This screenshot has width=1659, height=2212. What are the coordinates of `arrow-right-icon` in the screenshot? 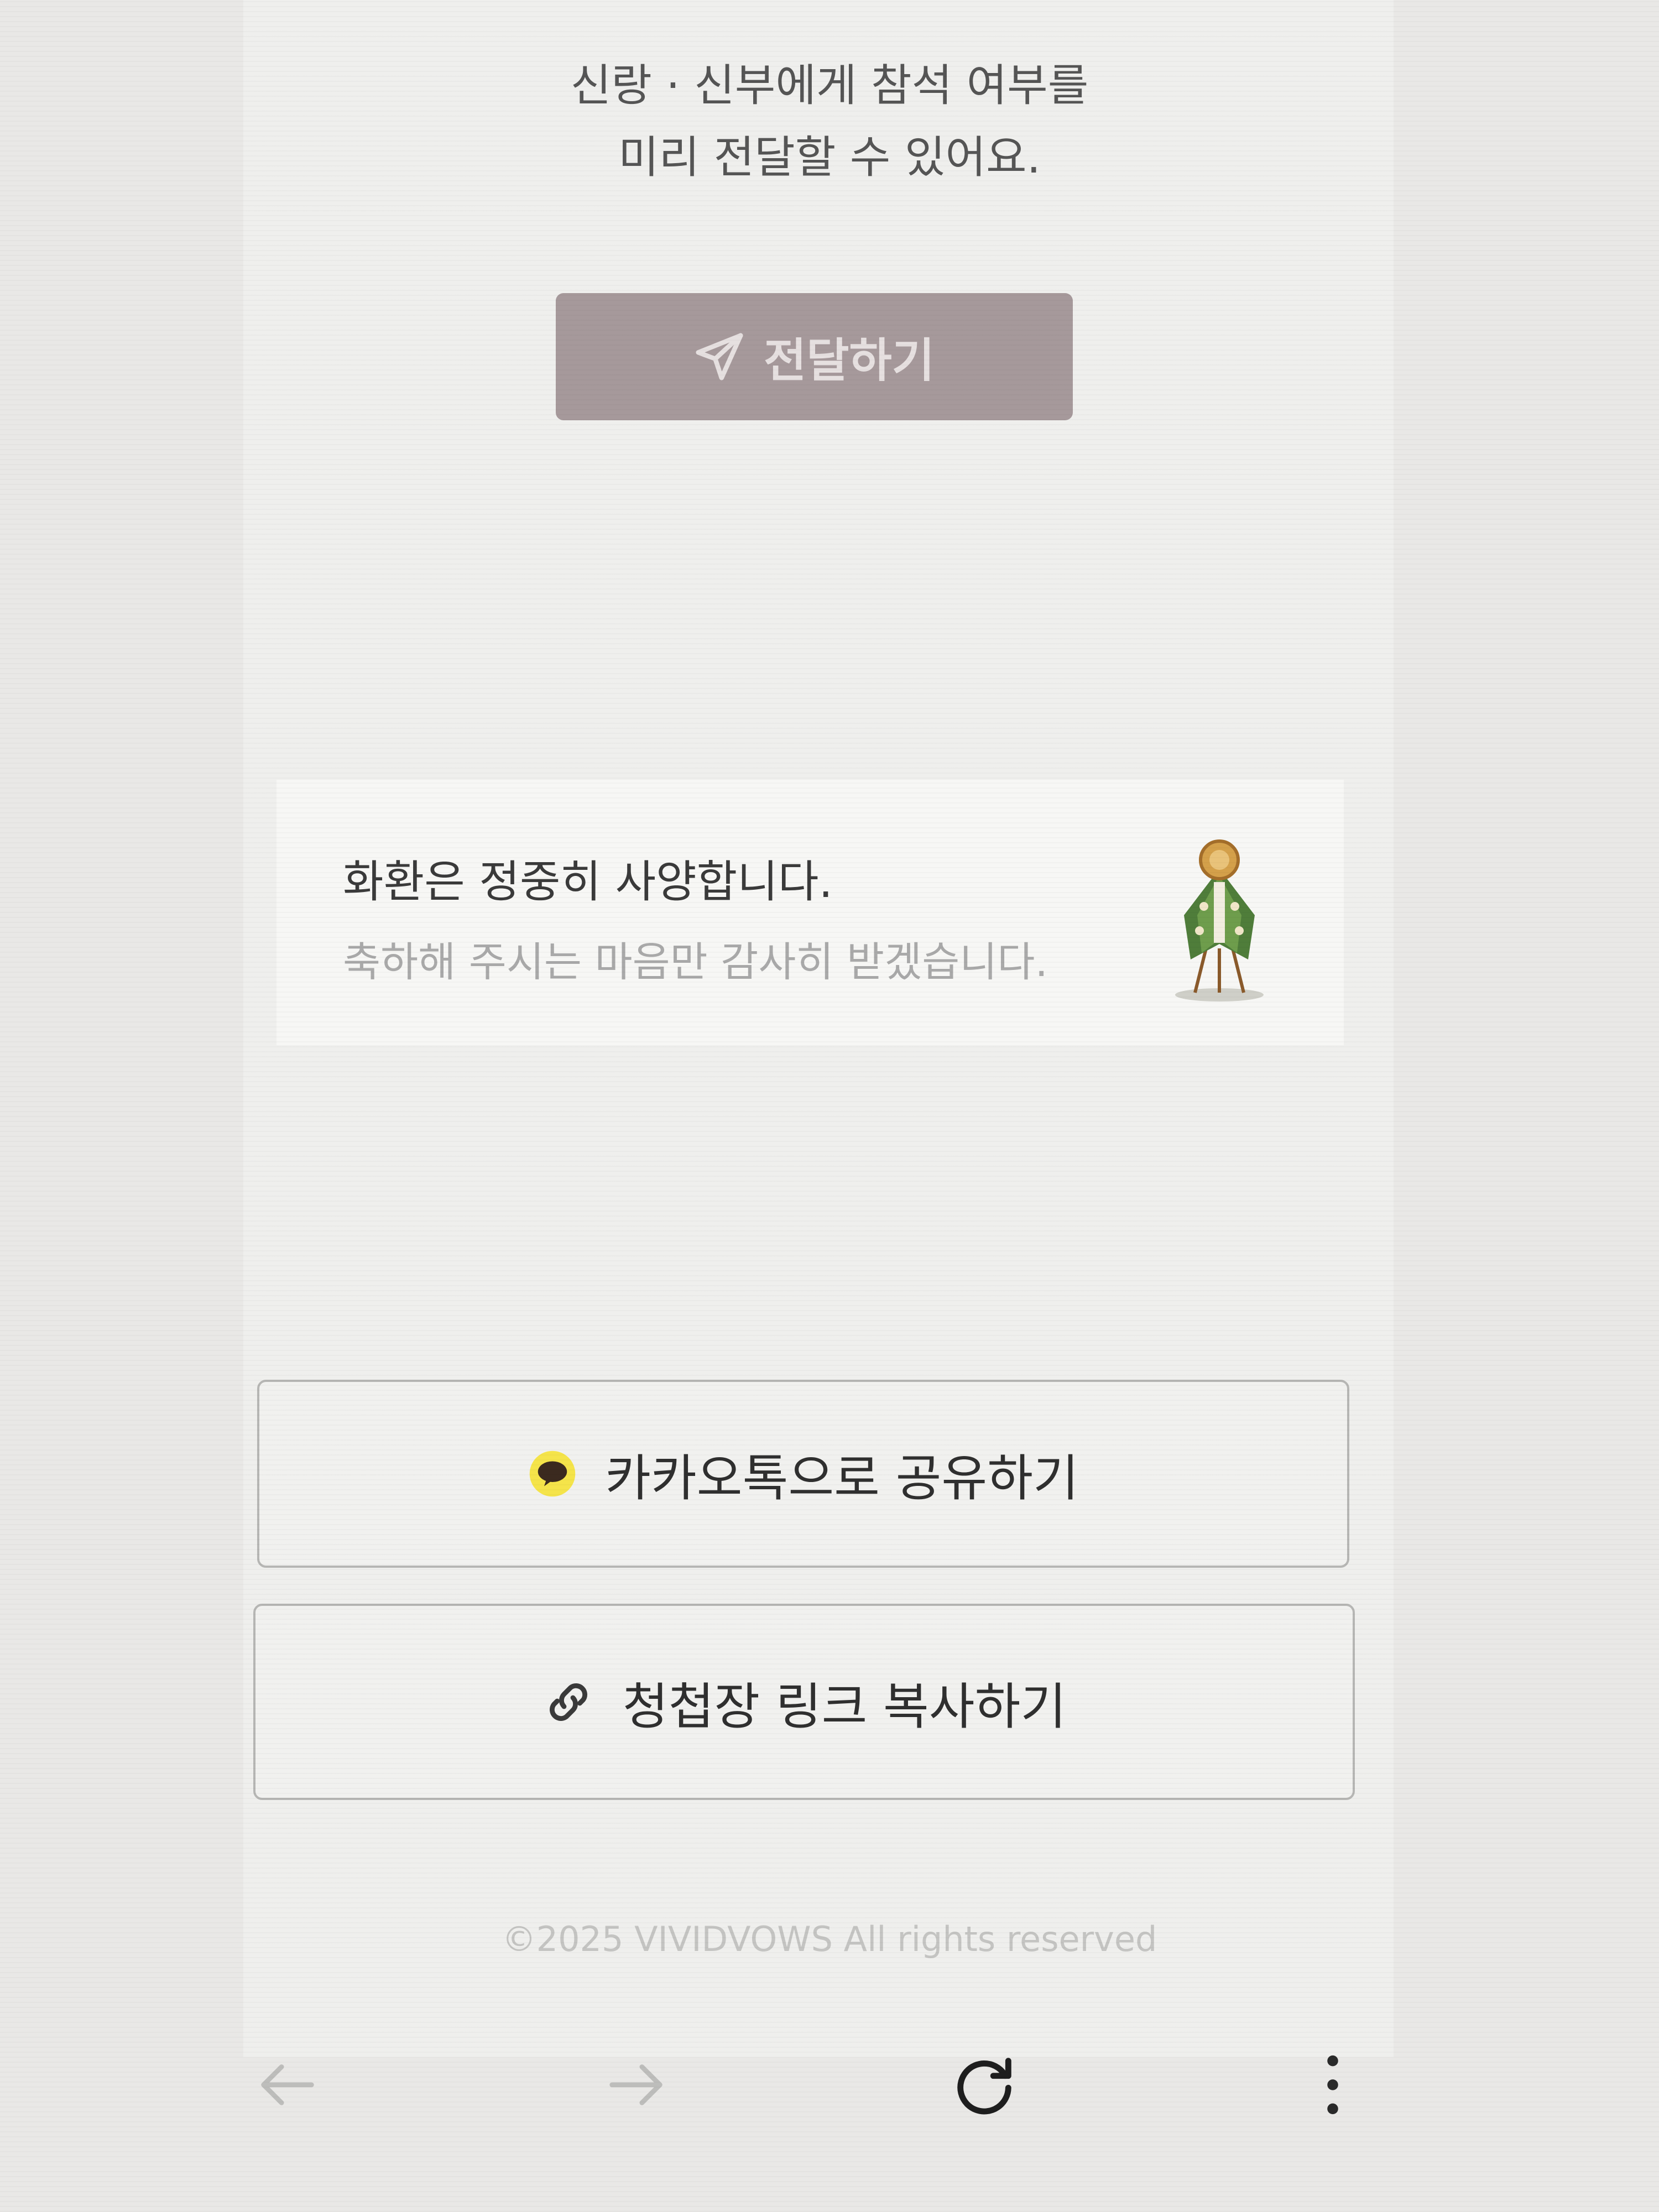 It's located at (636, 2085).